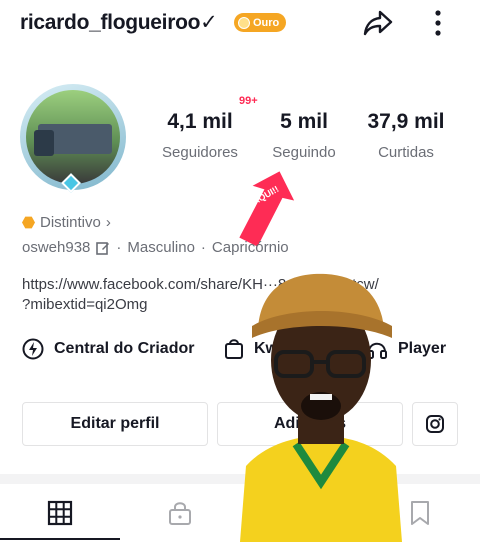  I want to click on lightning-icon, so click(33, 349).